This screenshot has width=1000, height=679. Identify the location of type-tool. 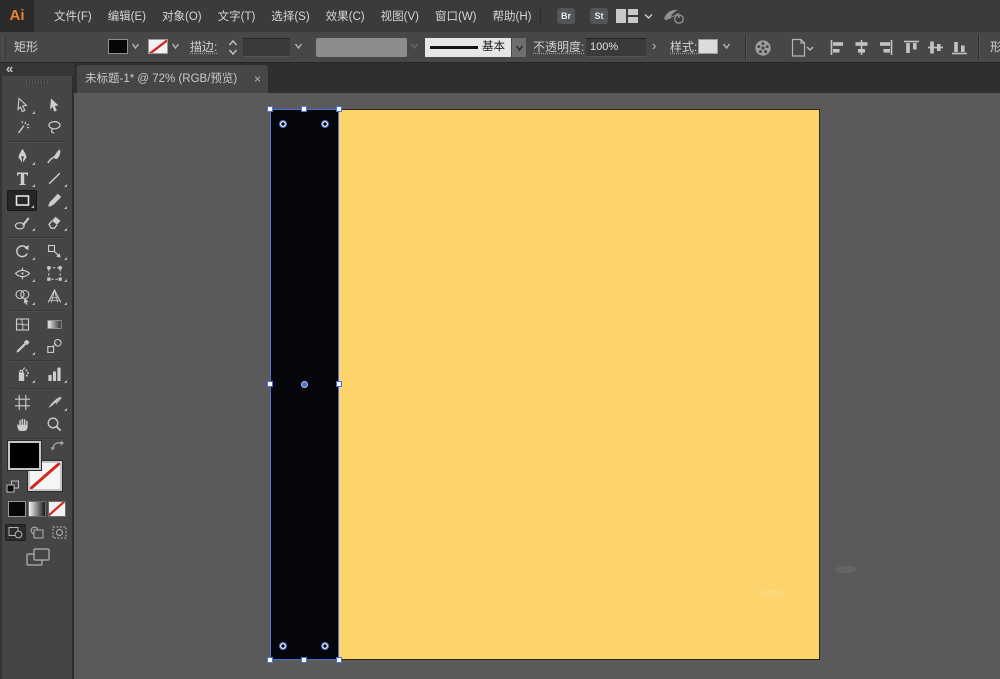
(22, 178).